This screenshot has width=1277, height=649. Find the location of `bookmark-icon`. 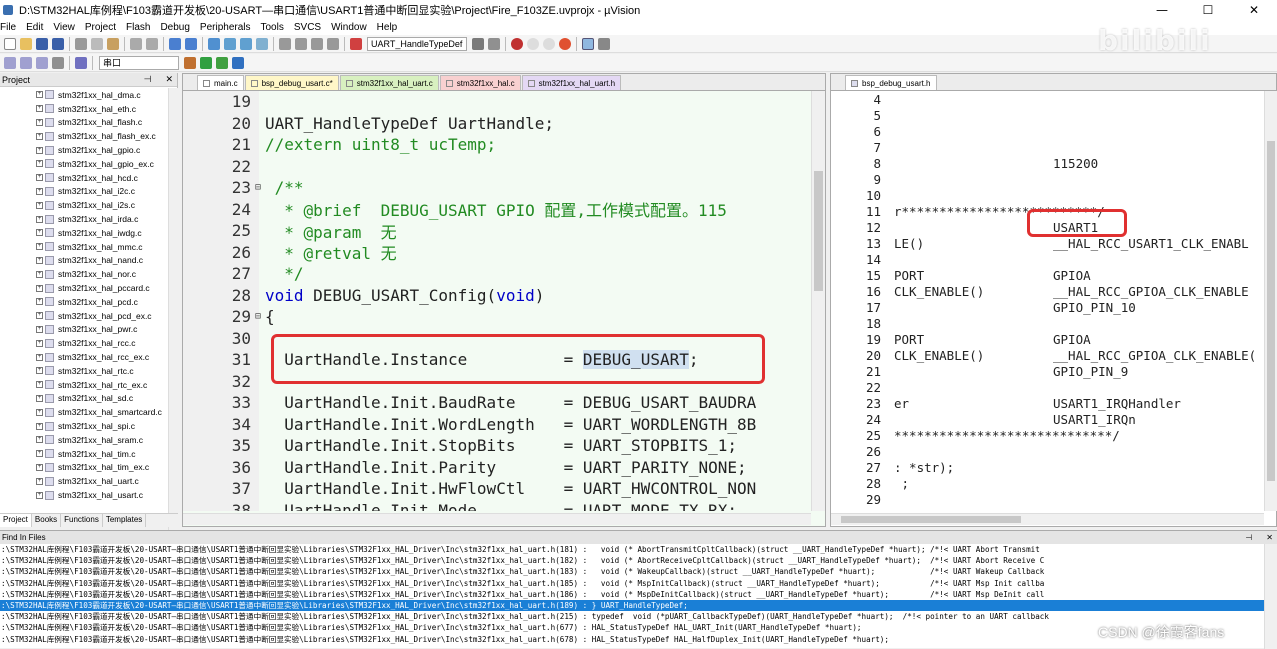

bookmark-icon is located at coordinates (214, 43).